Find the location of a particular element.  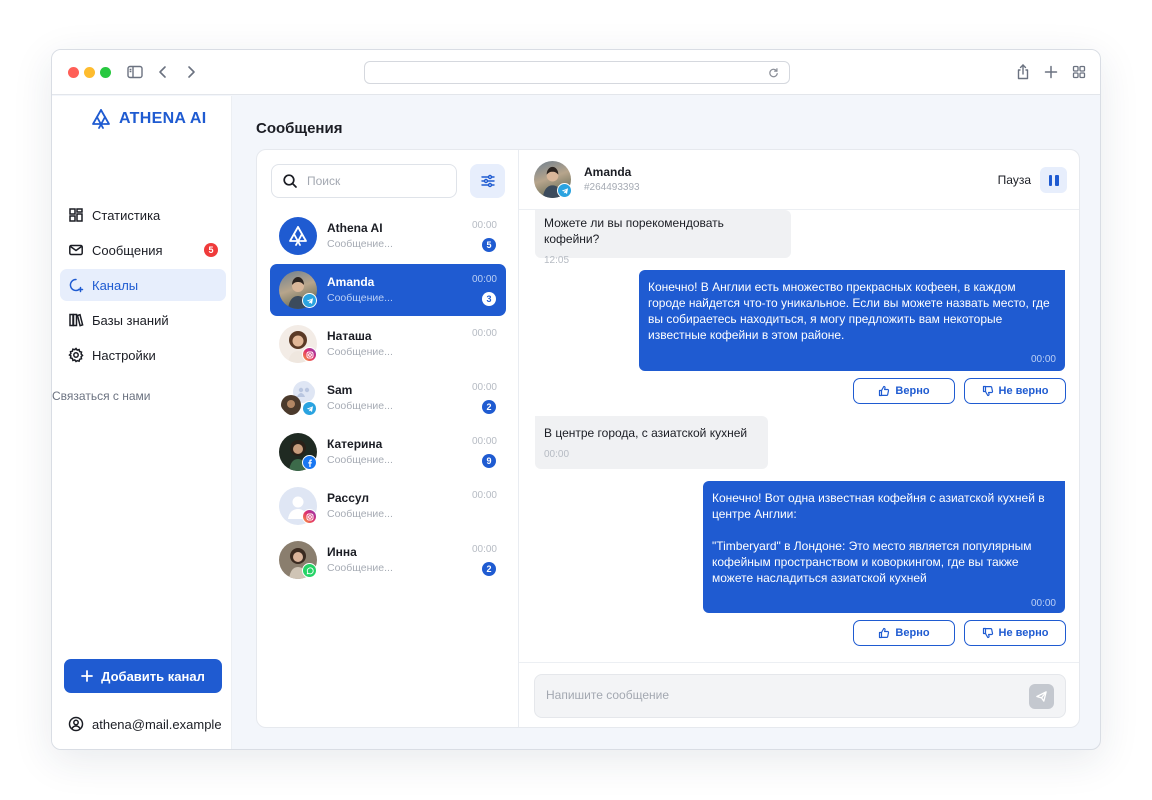

sidebar-toggle-icon is located at coordinates (135, 72).